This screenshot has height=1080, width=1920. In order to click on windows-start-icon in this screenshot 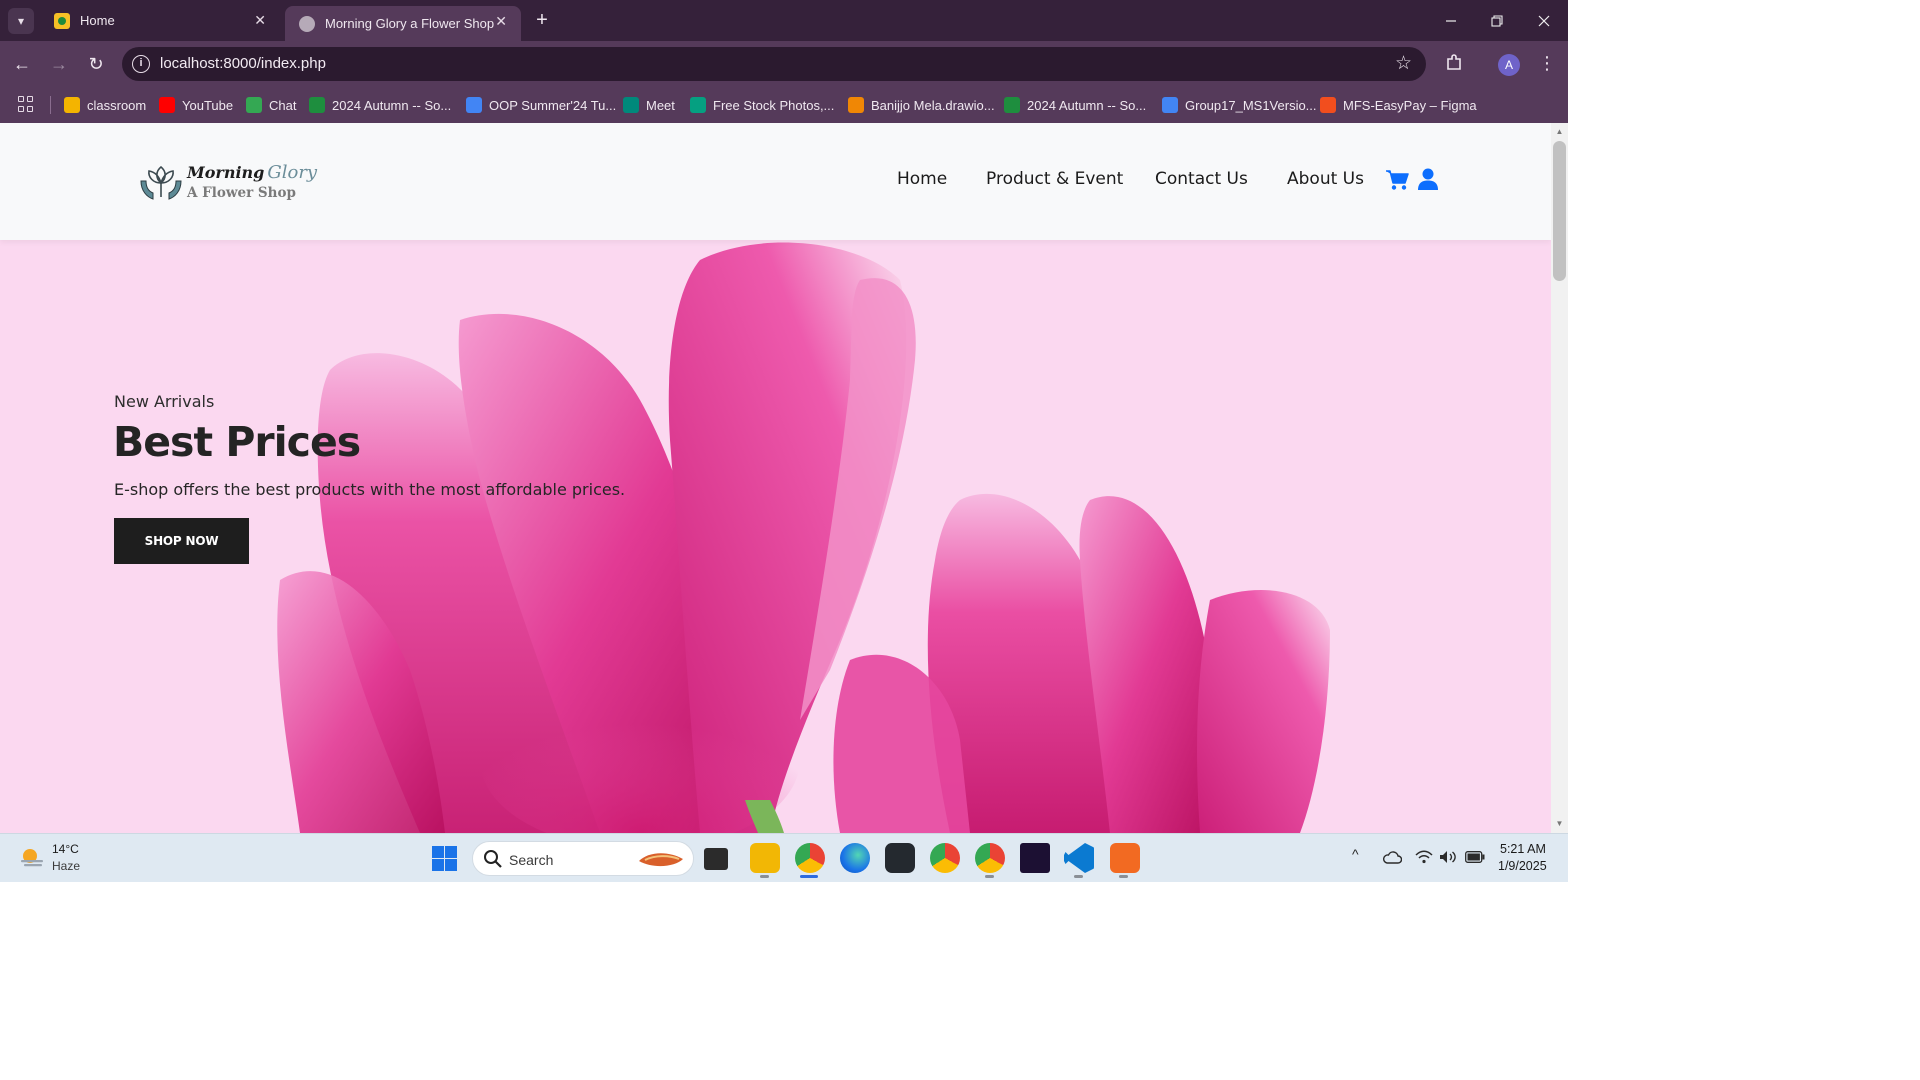, I will do `click(444, 858)`.